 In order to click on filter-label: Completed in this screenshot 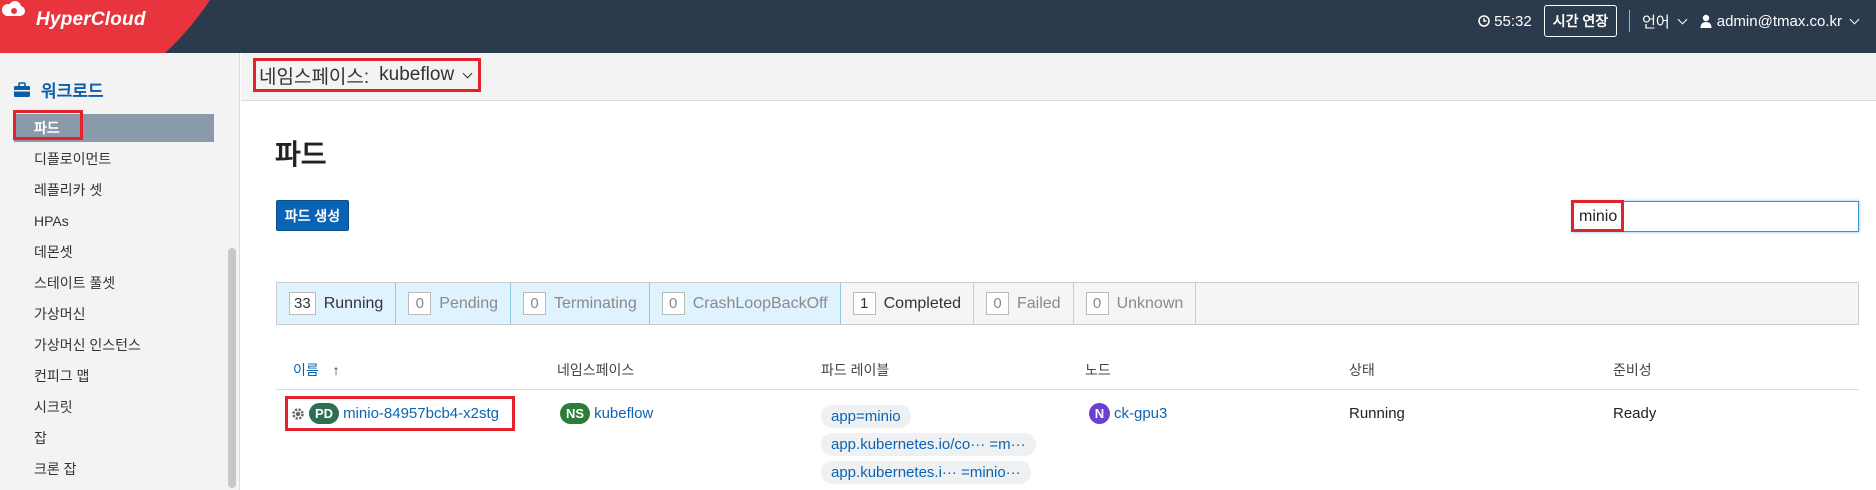, I will do `click(922, 303)`.